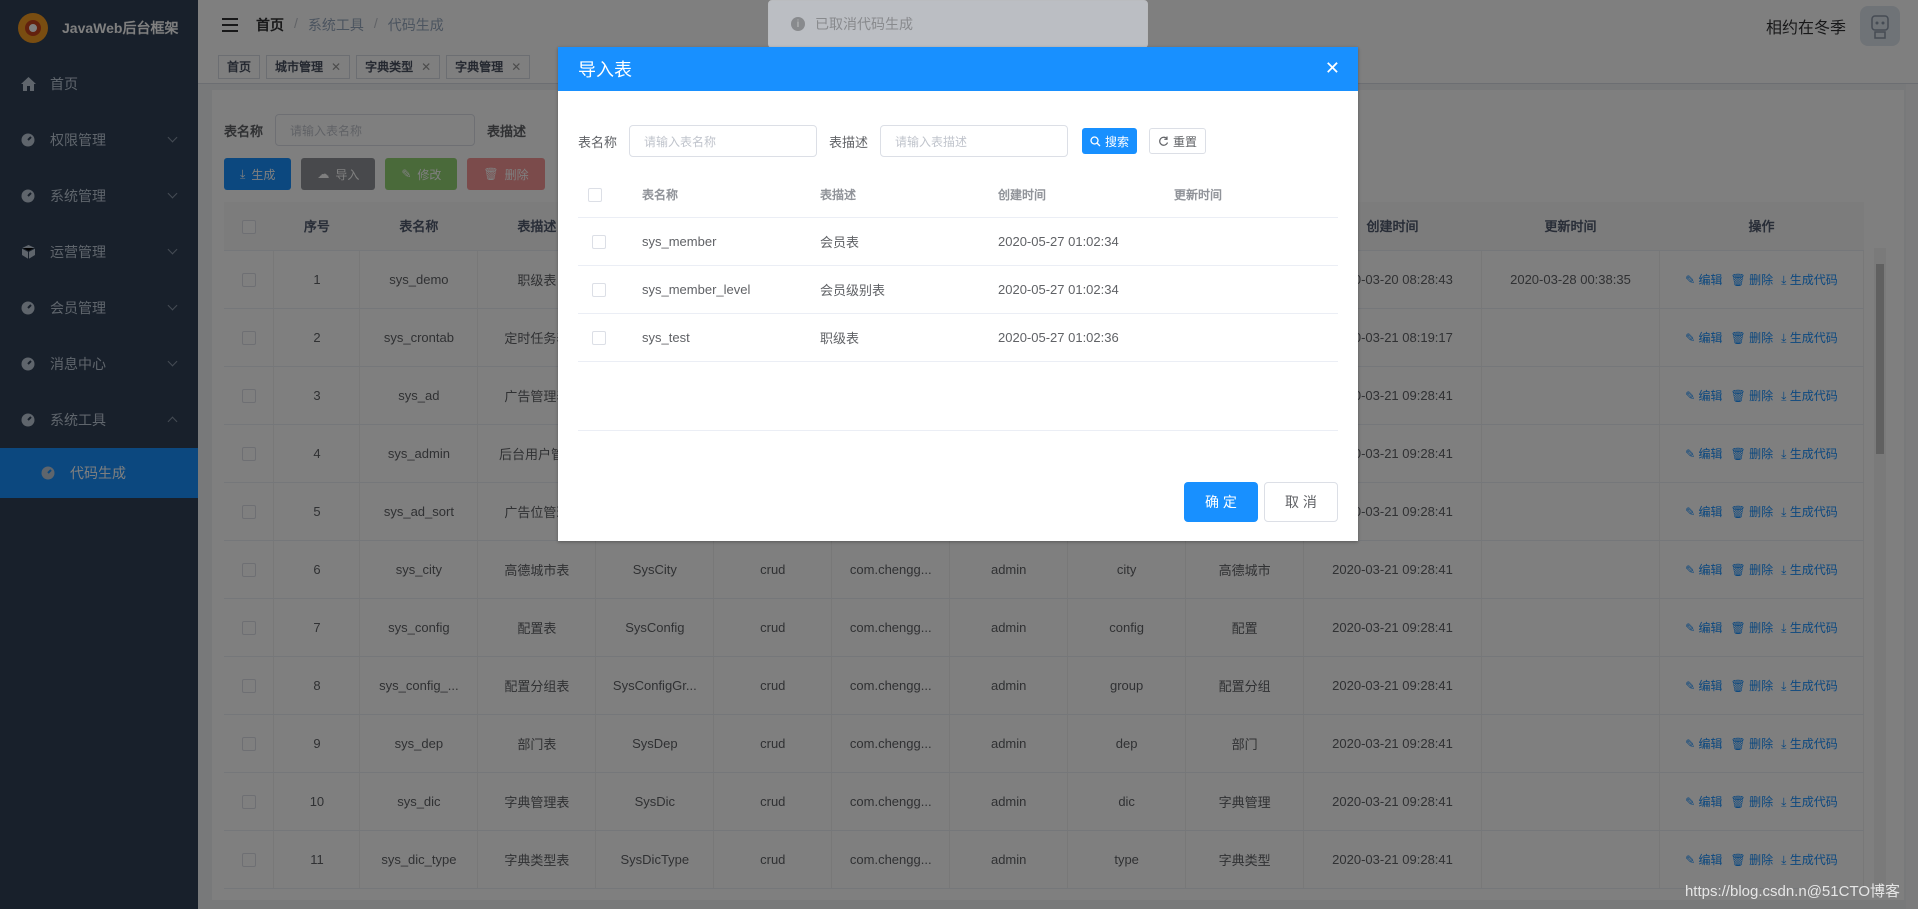  Describe the element at coordinates (731, 289) in the screenshot. I see `table-cell: sys_member_level` at that location.